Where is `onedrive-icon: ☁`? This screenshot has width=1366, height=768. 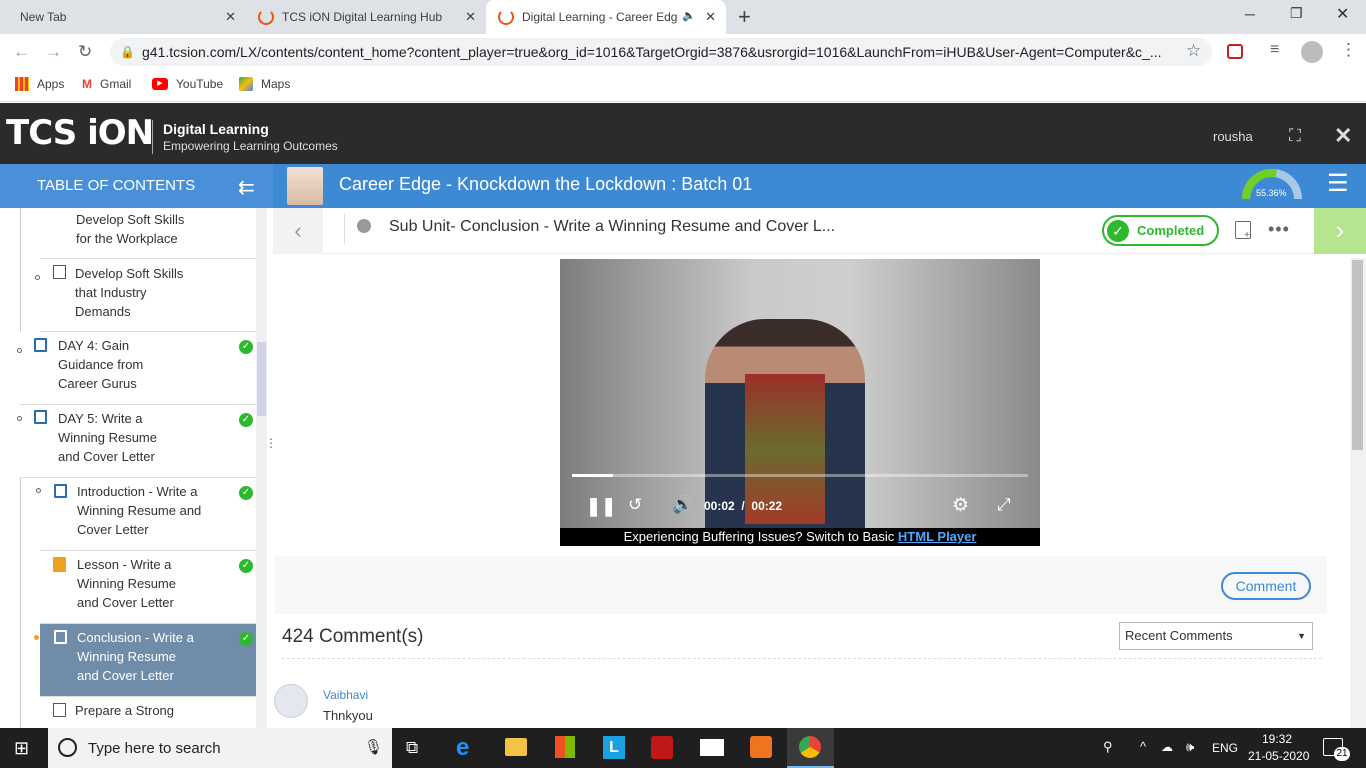 onedrive-icon: ☁ is located at coordinates (1167, 747).